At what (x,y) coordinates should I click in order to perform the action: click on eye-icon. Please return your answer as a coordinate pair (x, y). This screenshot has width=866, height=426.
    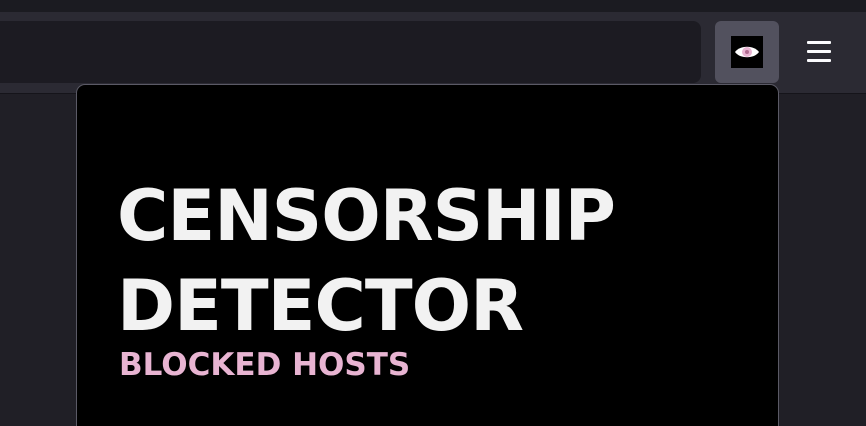
    Looking at the image, I should click on (747, 52).